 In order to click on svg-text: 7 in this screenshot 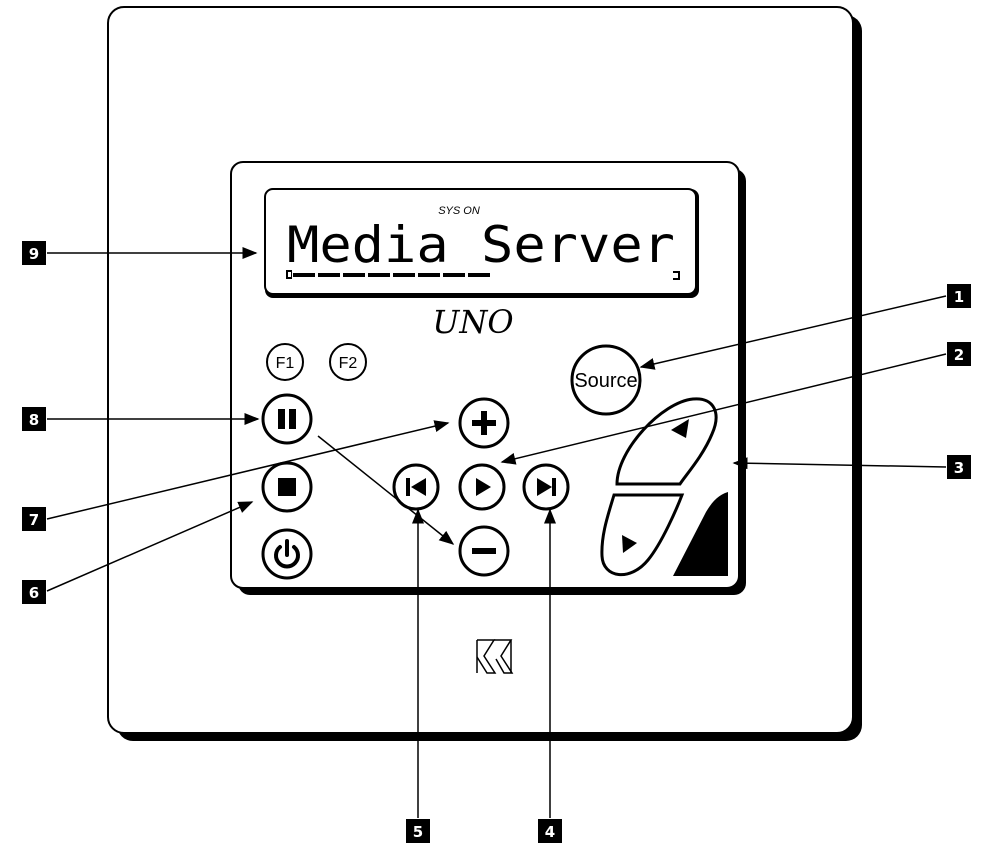, I will do `click(34, 520)`.